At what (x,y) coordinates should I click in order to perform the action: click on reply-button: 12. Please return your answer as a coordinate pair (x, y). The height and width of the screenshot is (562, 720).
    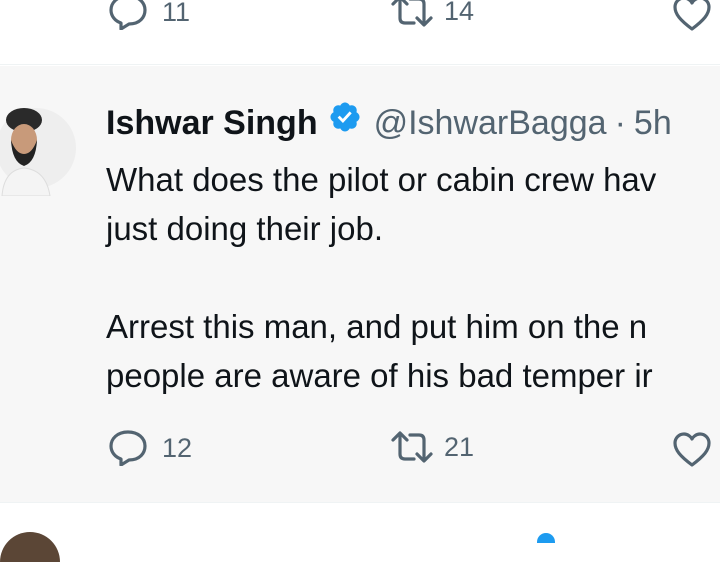
    Looking at the image, I should click on (150, 448).